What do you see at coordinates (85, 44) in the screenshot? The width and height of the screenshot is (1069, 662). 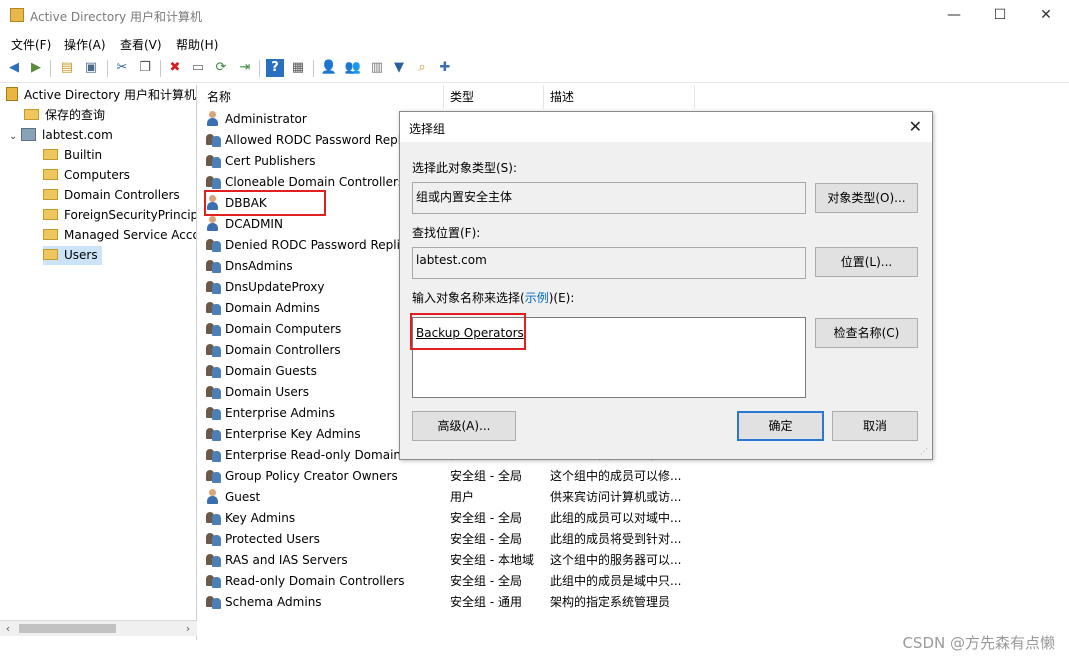 I see `menu-action: 操作(A)` at bounding box center [85, 44].